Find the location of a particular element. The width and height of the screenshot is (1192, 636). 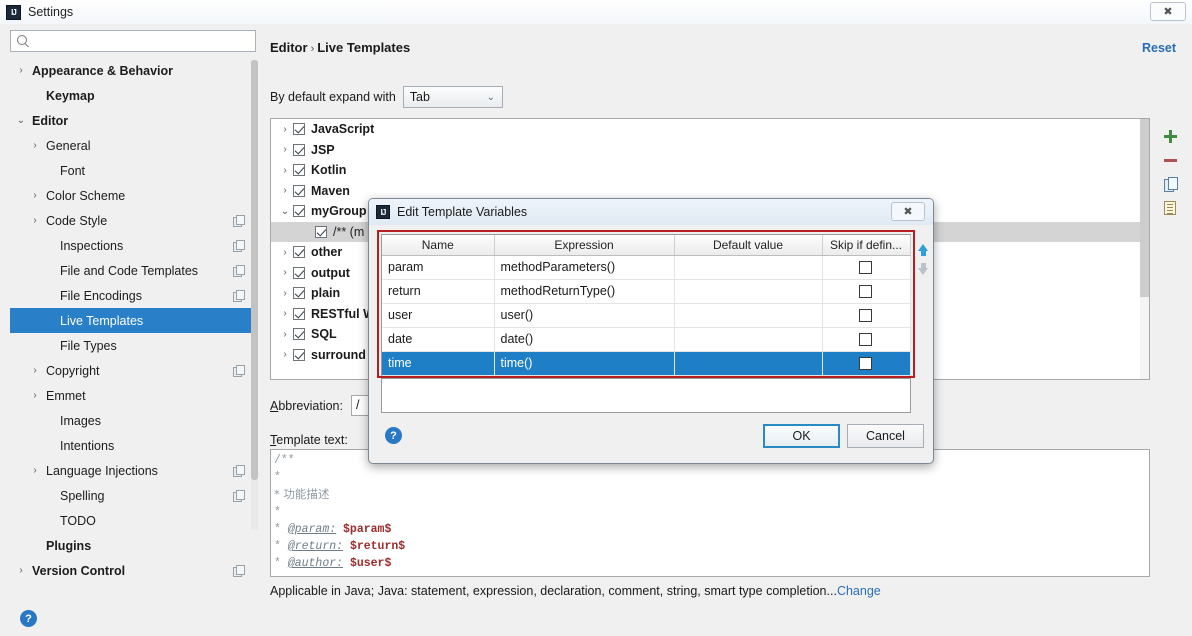

sidebar-item-version-control: › Version Control is located at coordinates (133, 570).